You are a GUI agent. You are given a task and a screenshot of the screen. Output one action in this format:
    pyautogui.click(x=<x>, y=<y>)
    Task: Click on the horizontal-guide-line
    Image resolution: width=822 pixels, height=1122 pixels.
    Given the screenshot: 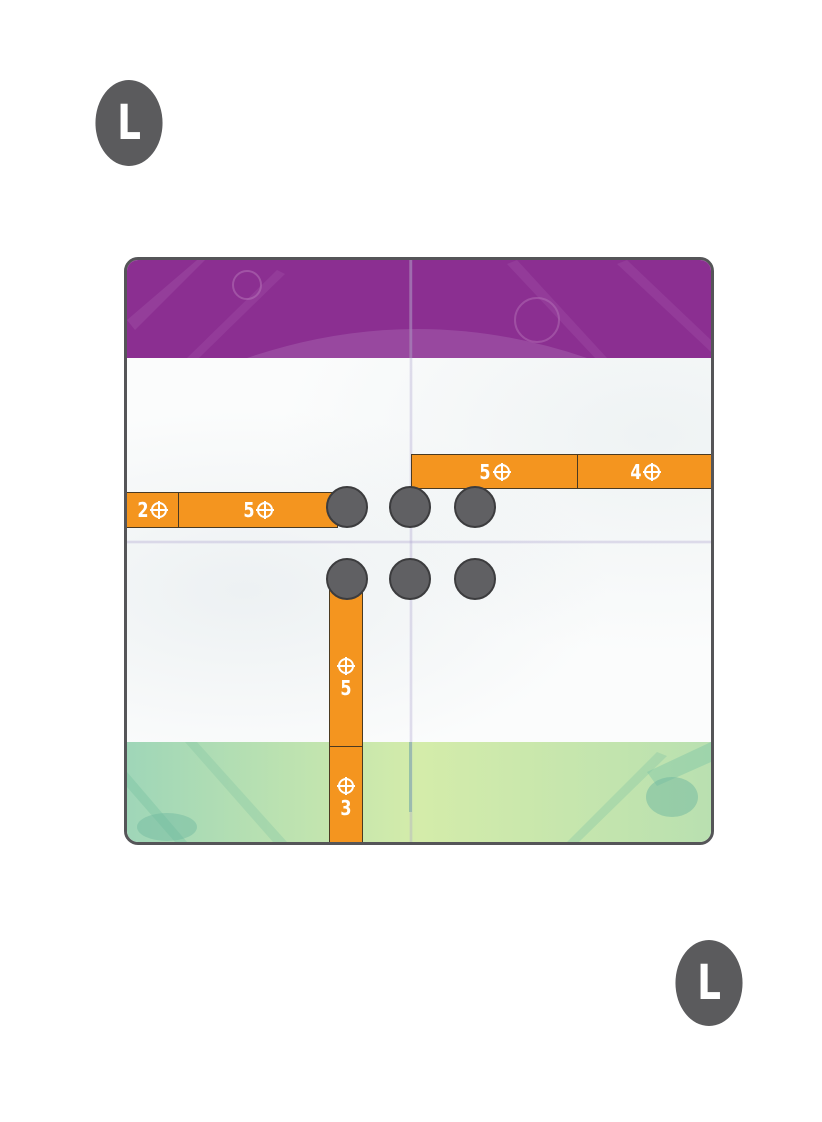 What is the action you would take?
    pyautogui.click(x=419, y=542)
    